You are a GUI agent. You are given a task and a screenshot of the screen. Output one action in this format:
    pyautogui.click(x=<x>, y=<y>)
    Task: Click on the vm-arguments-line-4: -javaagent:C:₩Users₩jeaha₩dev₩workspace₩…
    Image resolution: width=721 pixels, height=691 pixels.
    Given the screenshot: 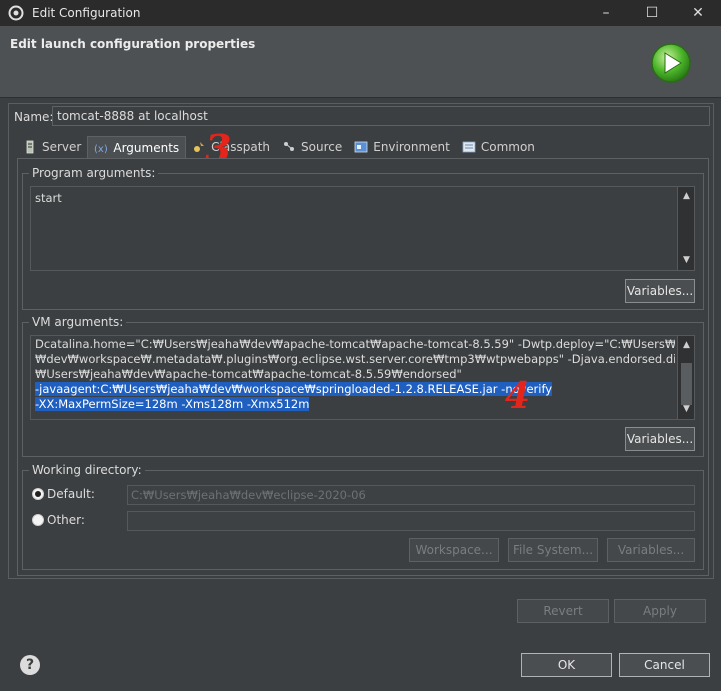 What is the action you would take?
    pyautogui.click(x=294, y=389)
    